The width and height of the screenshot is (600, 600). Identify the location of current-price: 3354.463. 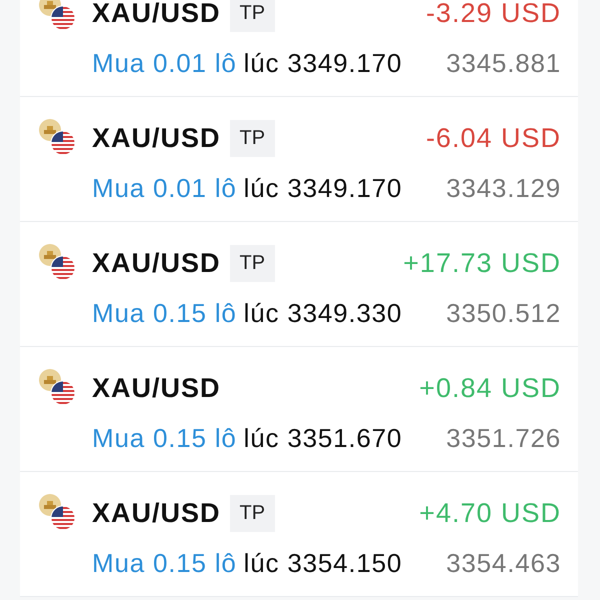
(503, 563).